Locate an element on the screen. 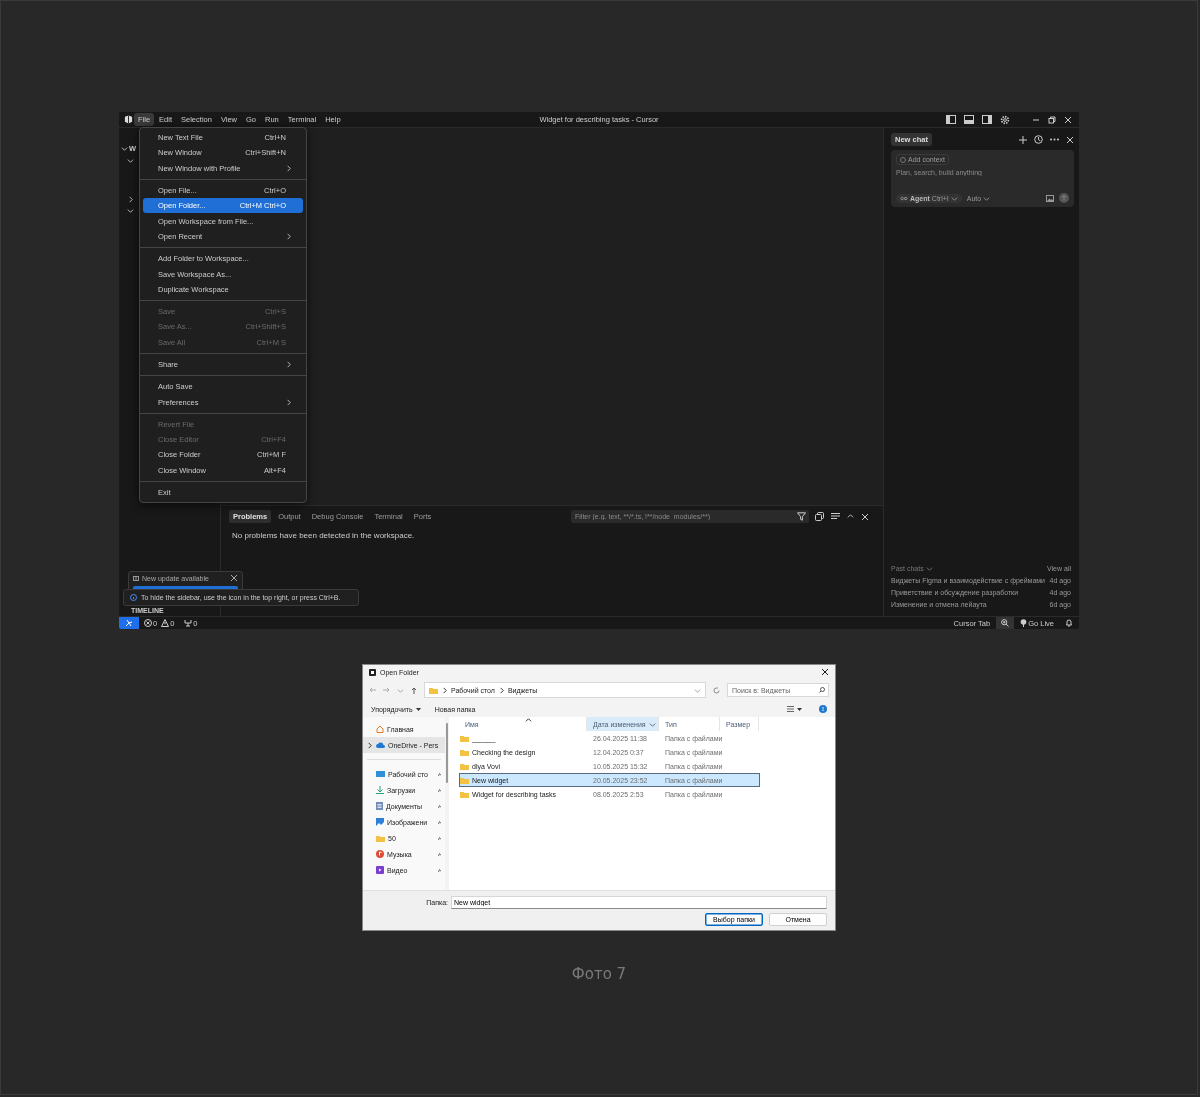 The image size is (1200, 1097). collapse-chevron-icon is located at coordinates (130, 199).